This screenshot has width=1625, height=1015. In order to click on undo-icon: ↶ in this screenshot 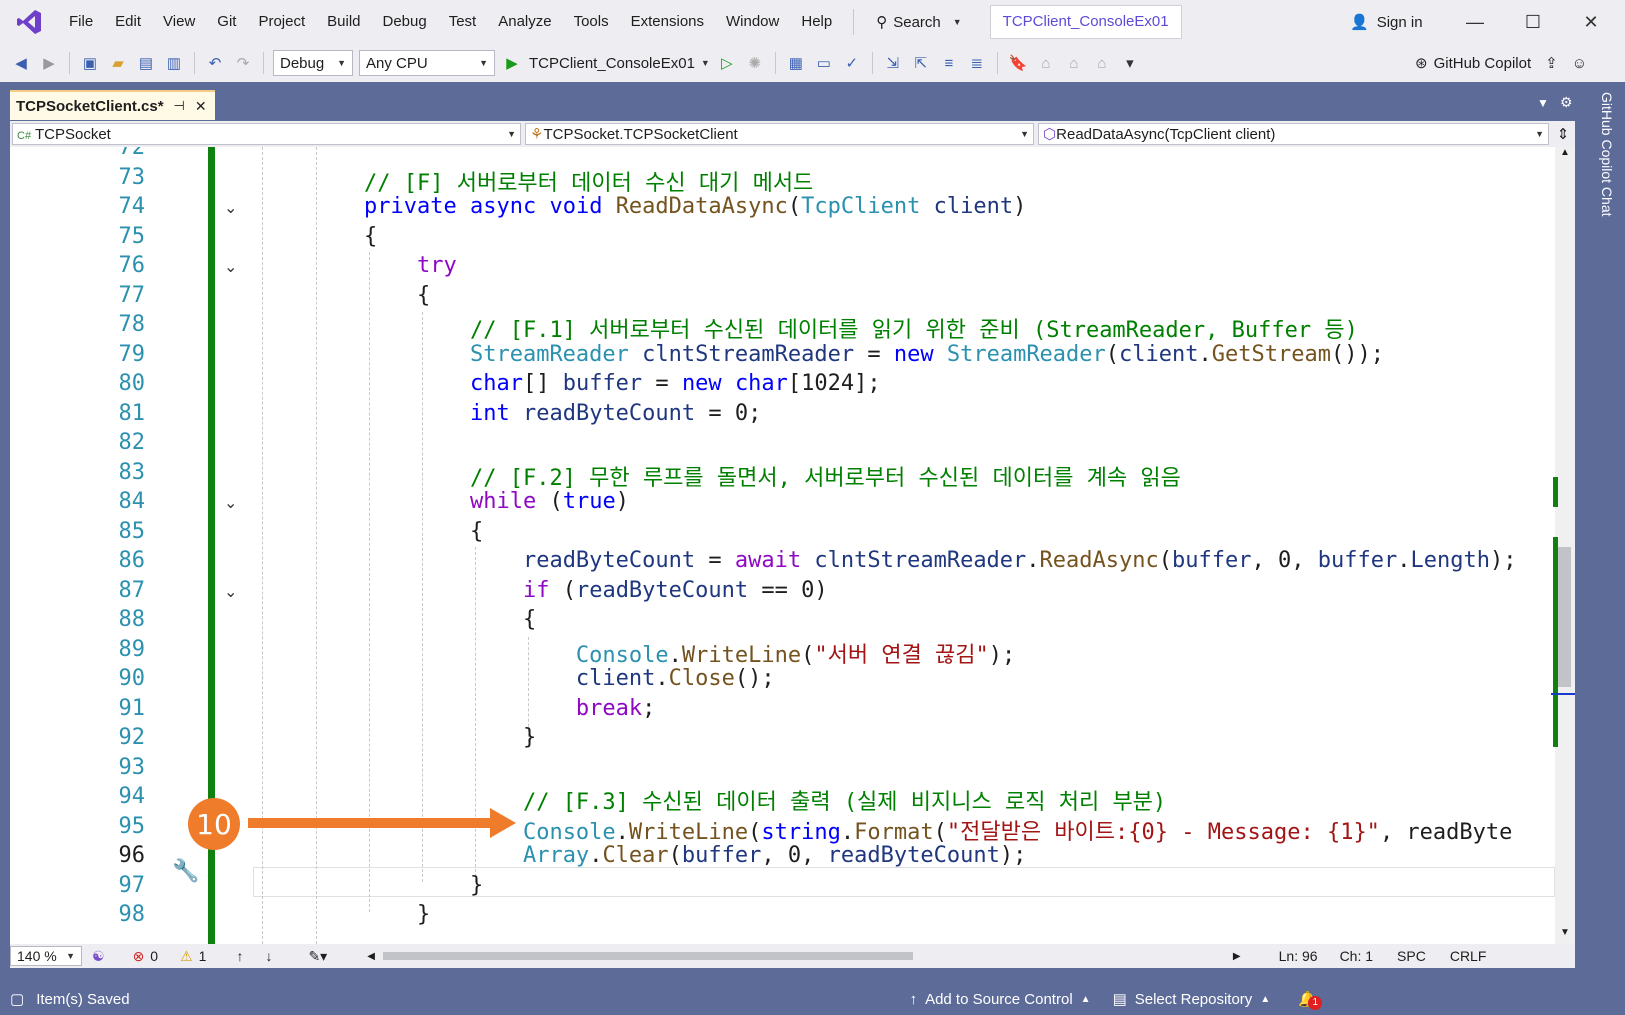, I will do `click(215, 63)`.